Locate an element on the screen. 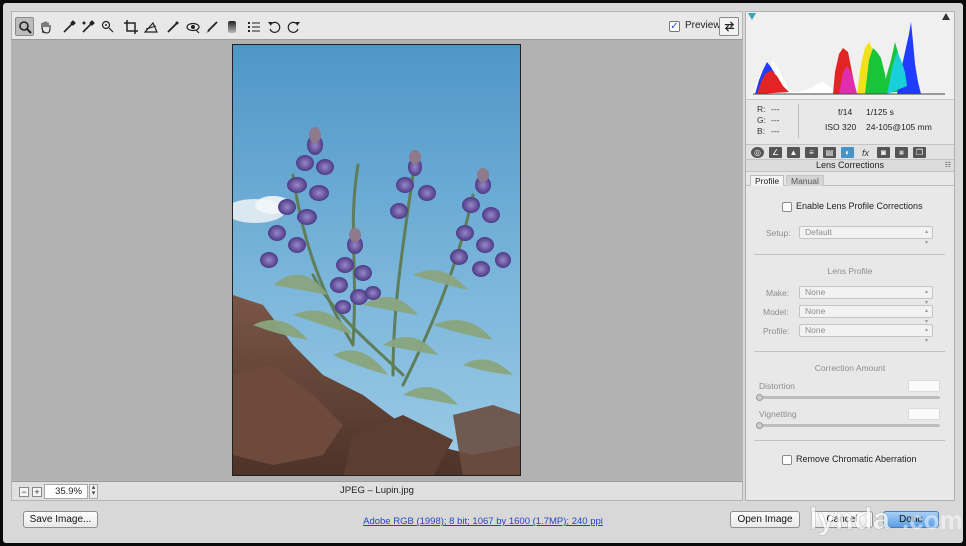 The width and height of the screenshot is (966, 546). open-image-button: Open Image is located at coordinates (765, 519).